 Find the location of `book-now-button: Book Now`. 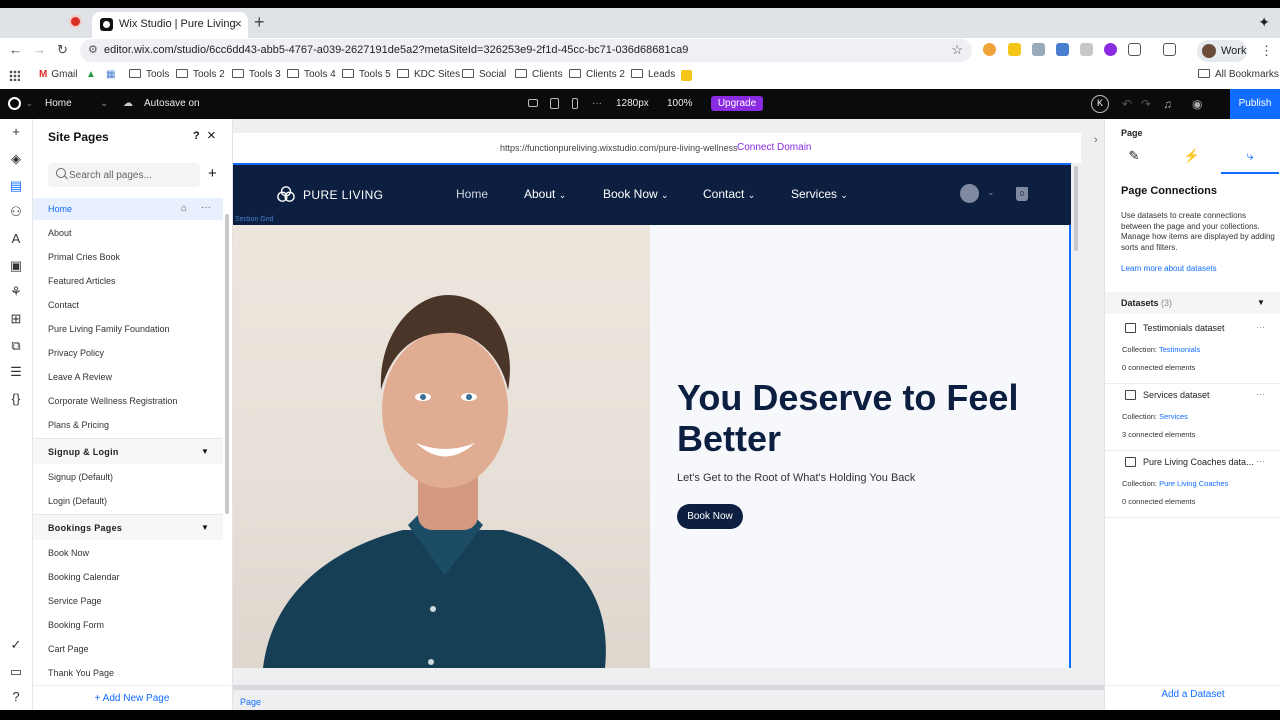

book-now-button: Book Now is located at coordinates (710, 516).